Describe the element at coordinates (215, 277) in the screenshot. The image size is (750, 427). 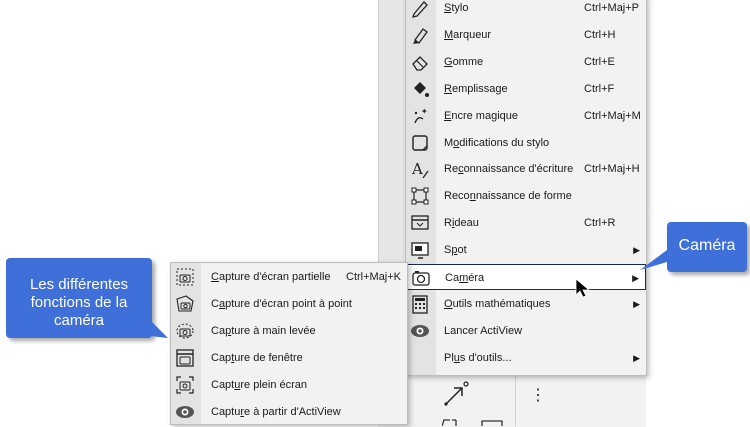
I see `mnemonic-letter: C` at that location.